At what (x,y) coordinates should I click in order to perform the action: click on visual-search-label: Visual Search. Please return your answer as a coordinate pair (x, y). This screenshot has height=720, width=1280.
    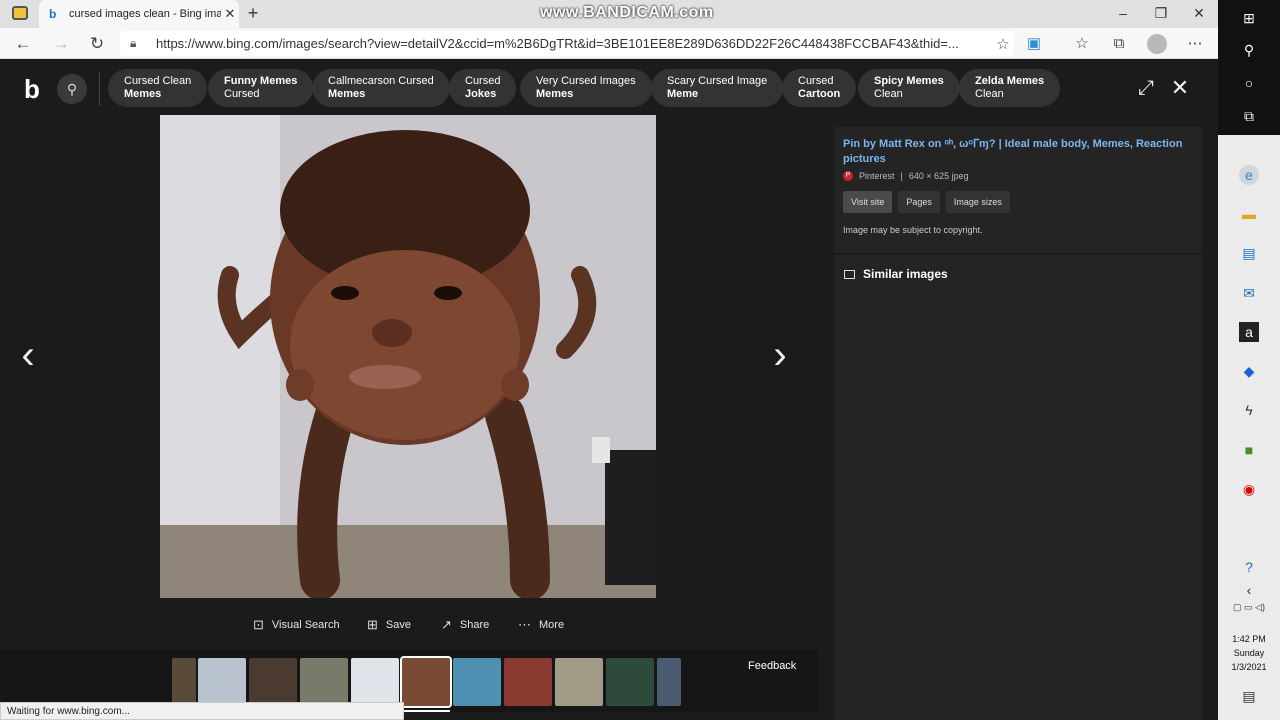
    Looking at the image, I should click on (305, 625).